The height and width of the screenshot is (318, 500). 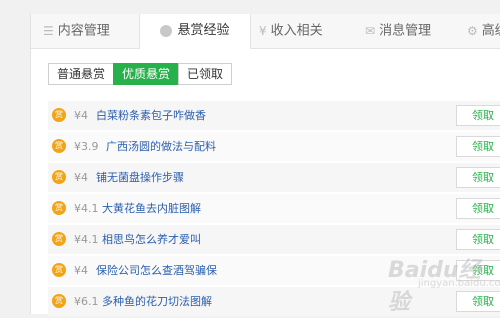 What do you see at coordinates (81, 74) in the screenshot?
I see `filter-normal-button: 普通悬赏` at bounding box center [81, 74].